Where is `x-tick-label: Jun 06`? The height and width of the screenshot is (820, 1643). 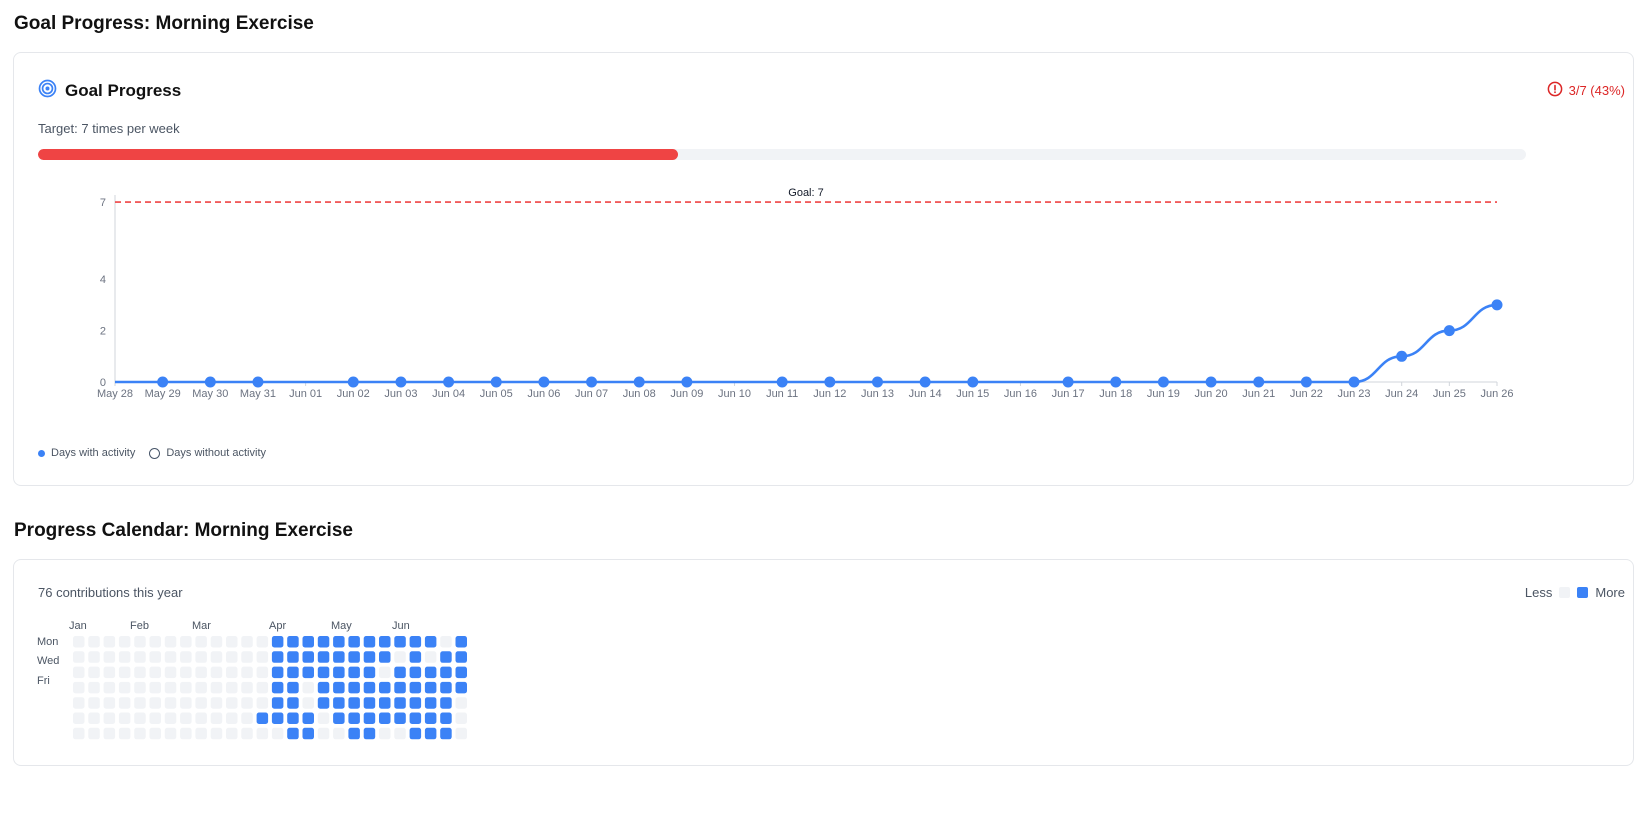
x-tick-label: Jun 06 is located at coordinates (543, 394).